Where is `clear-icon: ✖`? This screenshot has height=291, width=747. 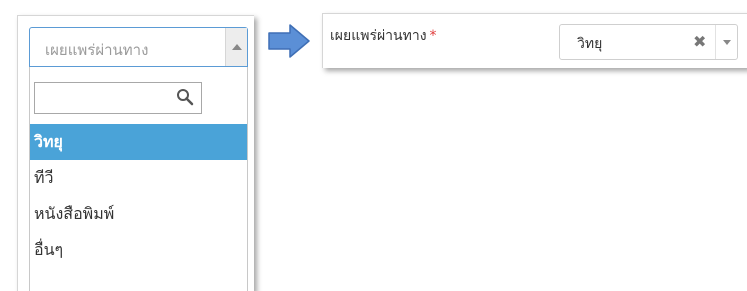
clear-icon: ✖ is located at coordinates (699, 42).